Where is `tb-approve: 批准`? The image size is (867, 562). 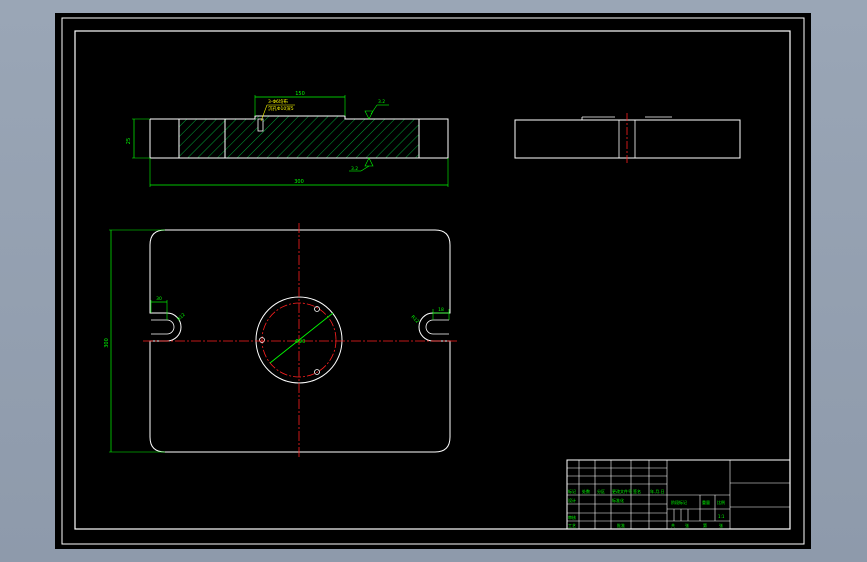
tb-approve: 批准 is located at coordinates (621, 525).